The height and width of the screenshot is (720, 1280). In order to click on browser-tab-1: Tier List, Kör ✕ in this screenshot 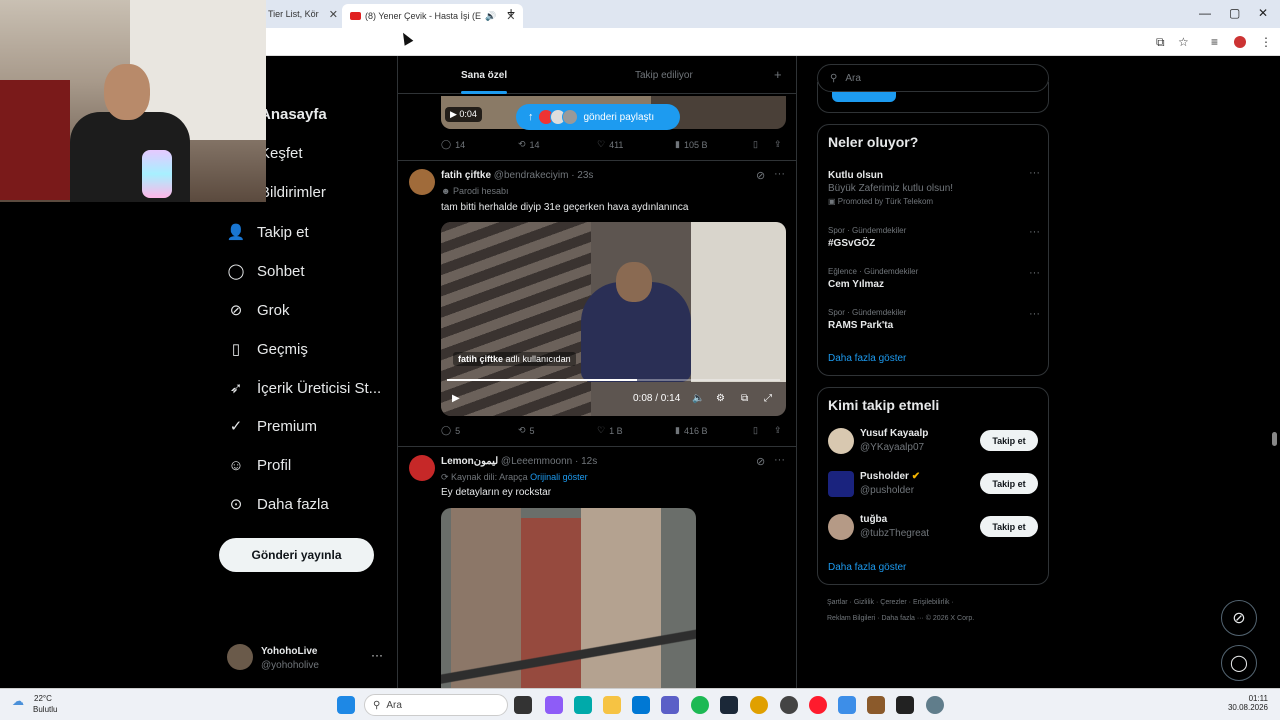, I will do `click(303, 14)`.